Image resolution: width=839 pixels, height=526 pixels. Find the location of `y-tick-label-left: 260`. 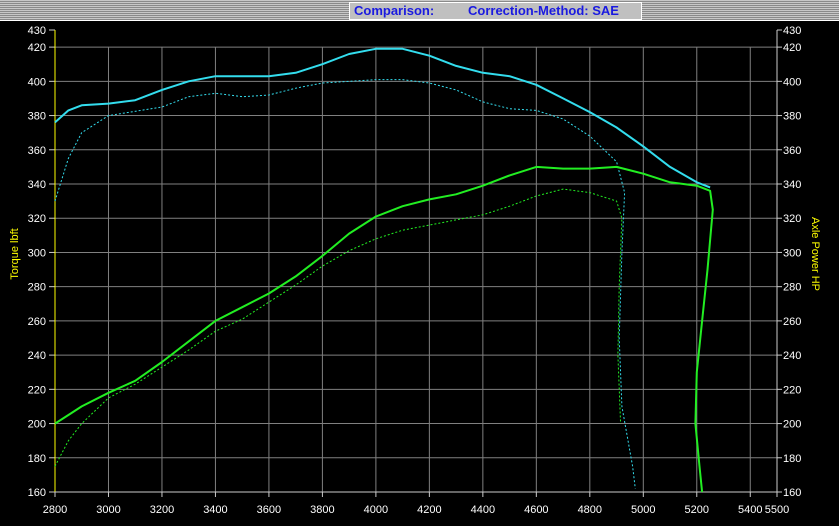

y-tick-label-left: 260 is located at coordinates (37, 322).